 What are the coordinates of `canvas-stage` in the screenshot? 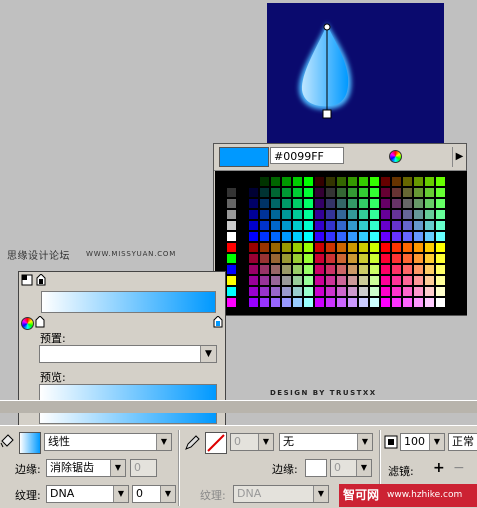 It's located at (355, 73).